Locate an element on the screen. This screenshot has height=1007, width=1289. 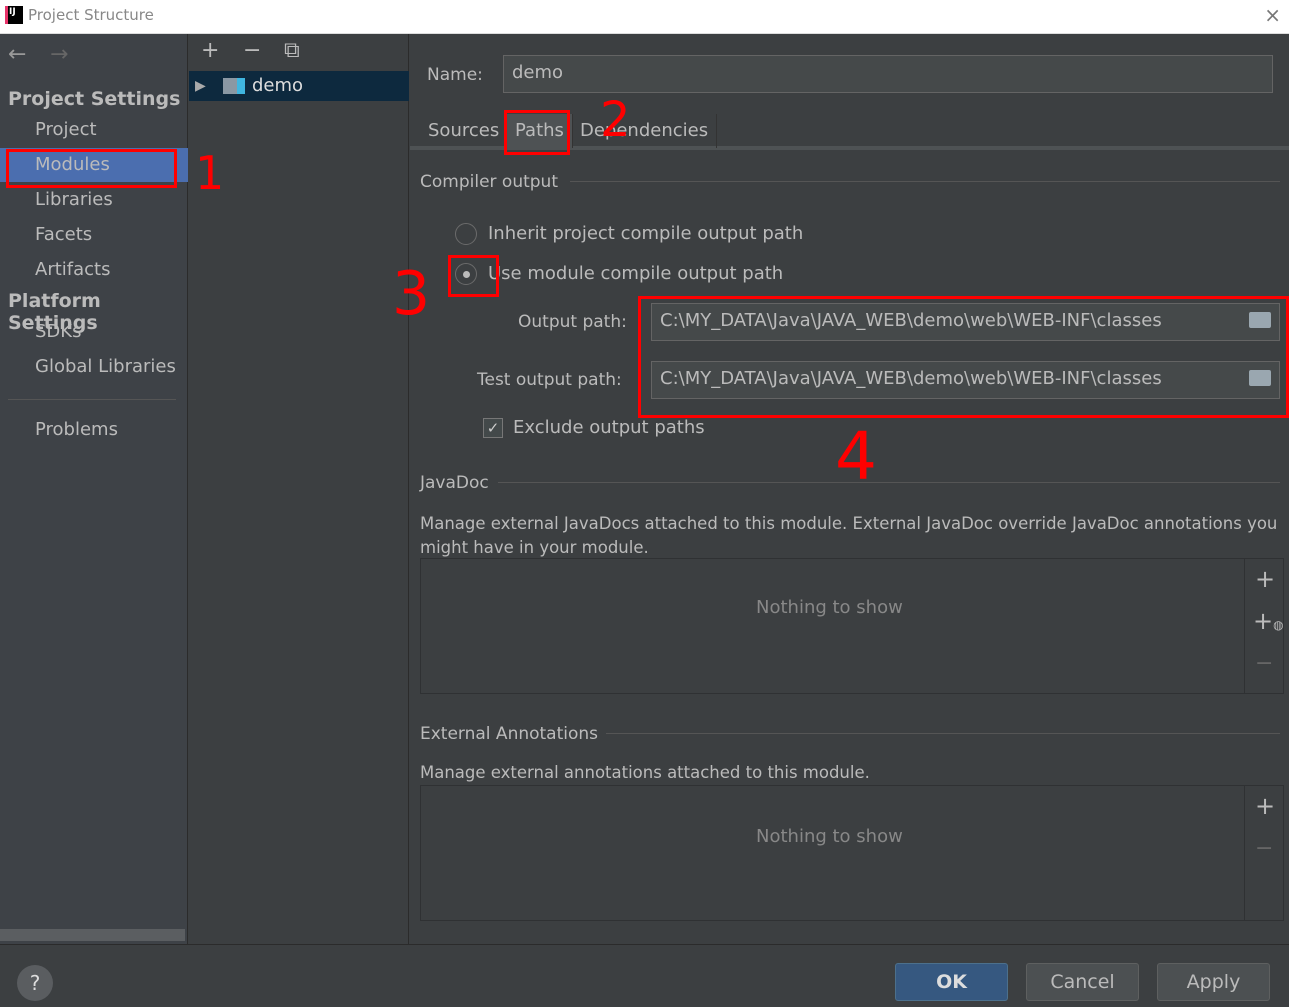
close-icon: × is located at coordinates (1272, 15).